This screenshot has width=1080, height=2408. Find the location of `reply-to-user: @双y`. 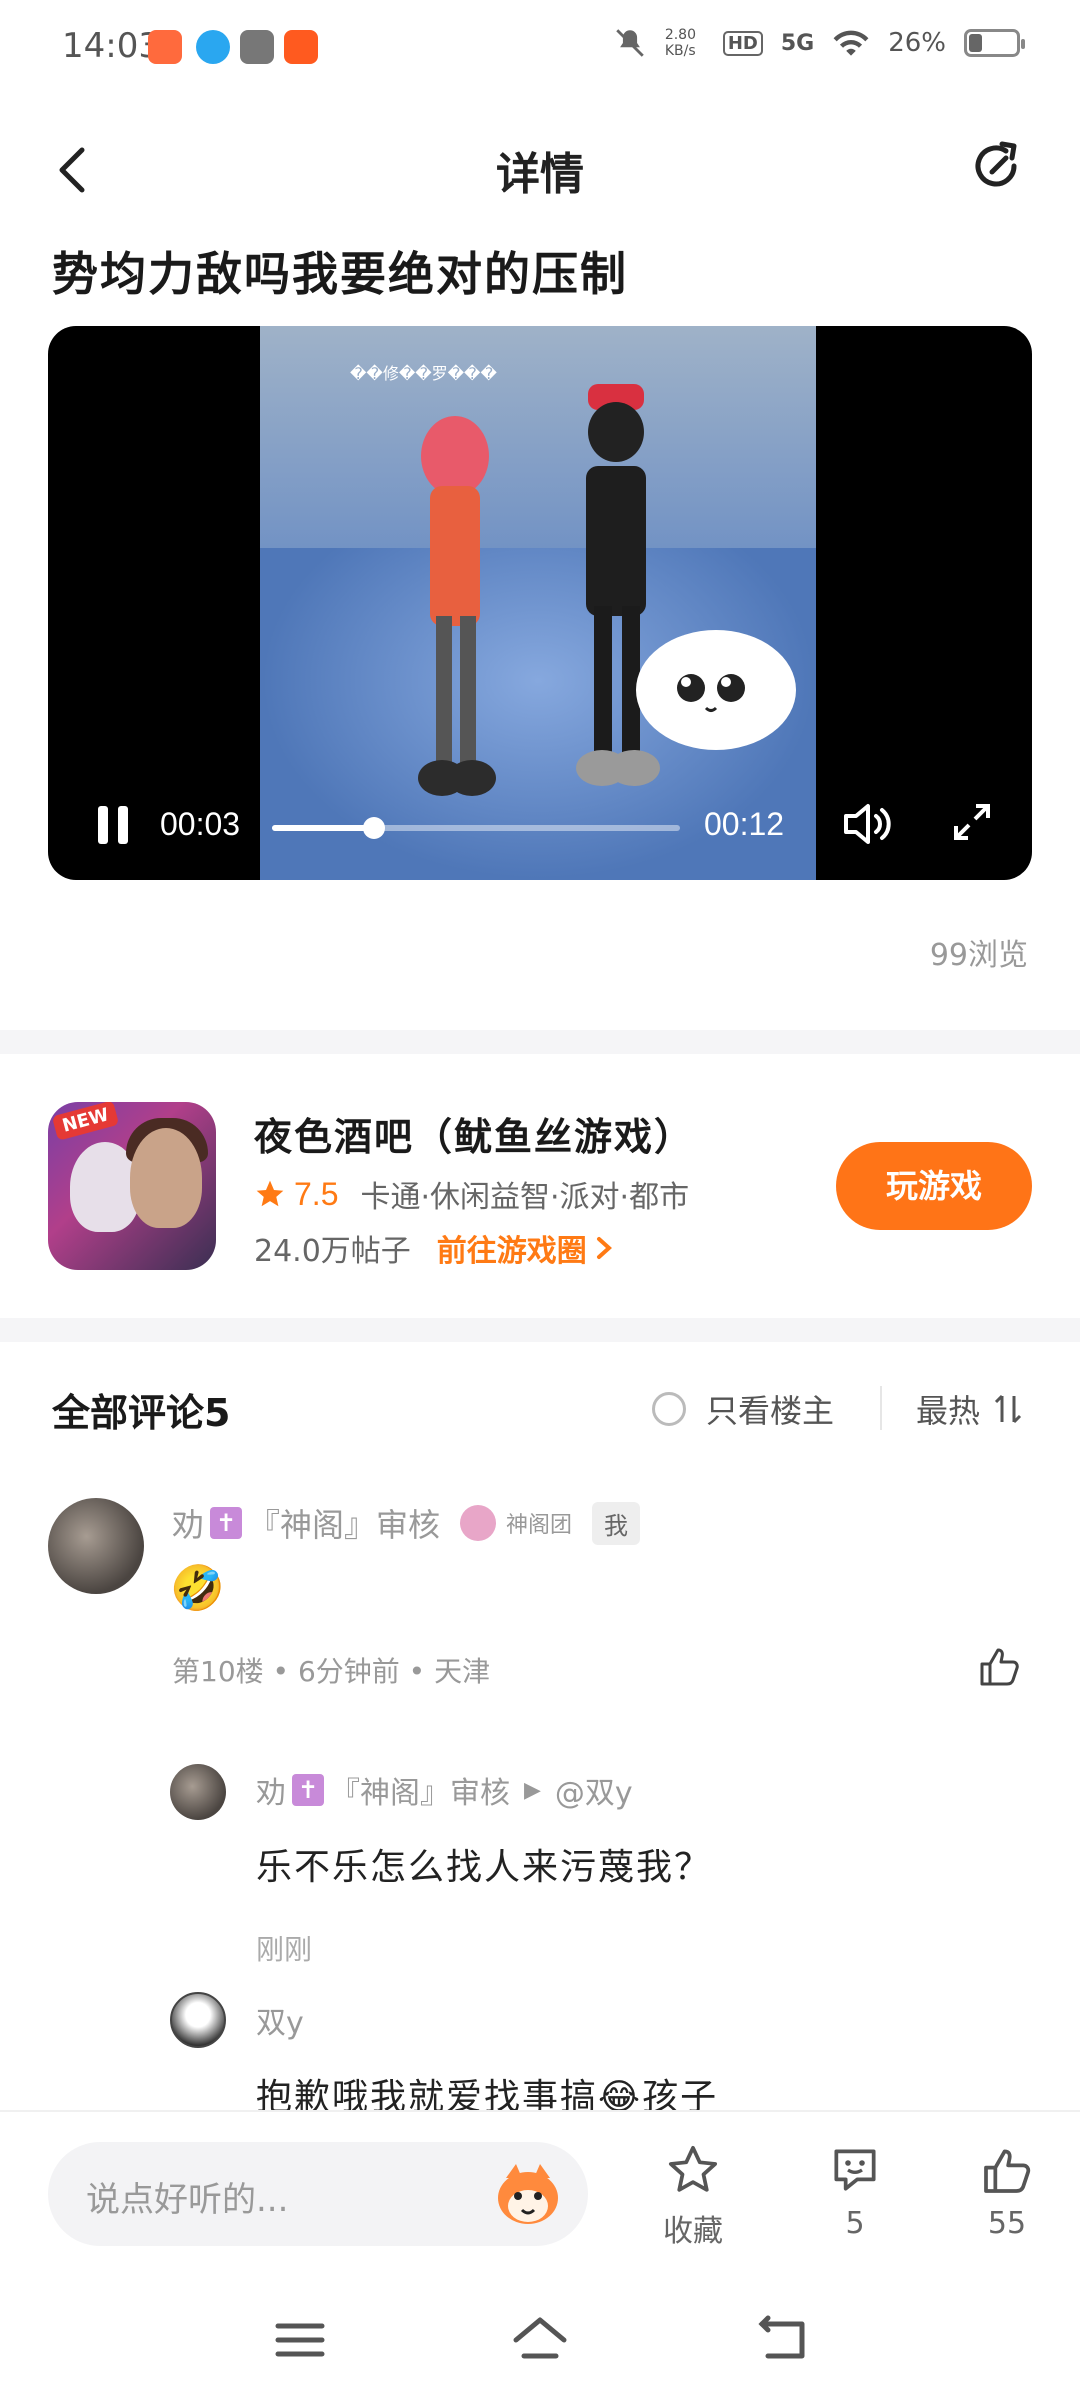

reply-to-user: @双y is located at coordinates (594, 1790).